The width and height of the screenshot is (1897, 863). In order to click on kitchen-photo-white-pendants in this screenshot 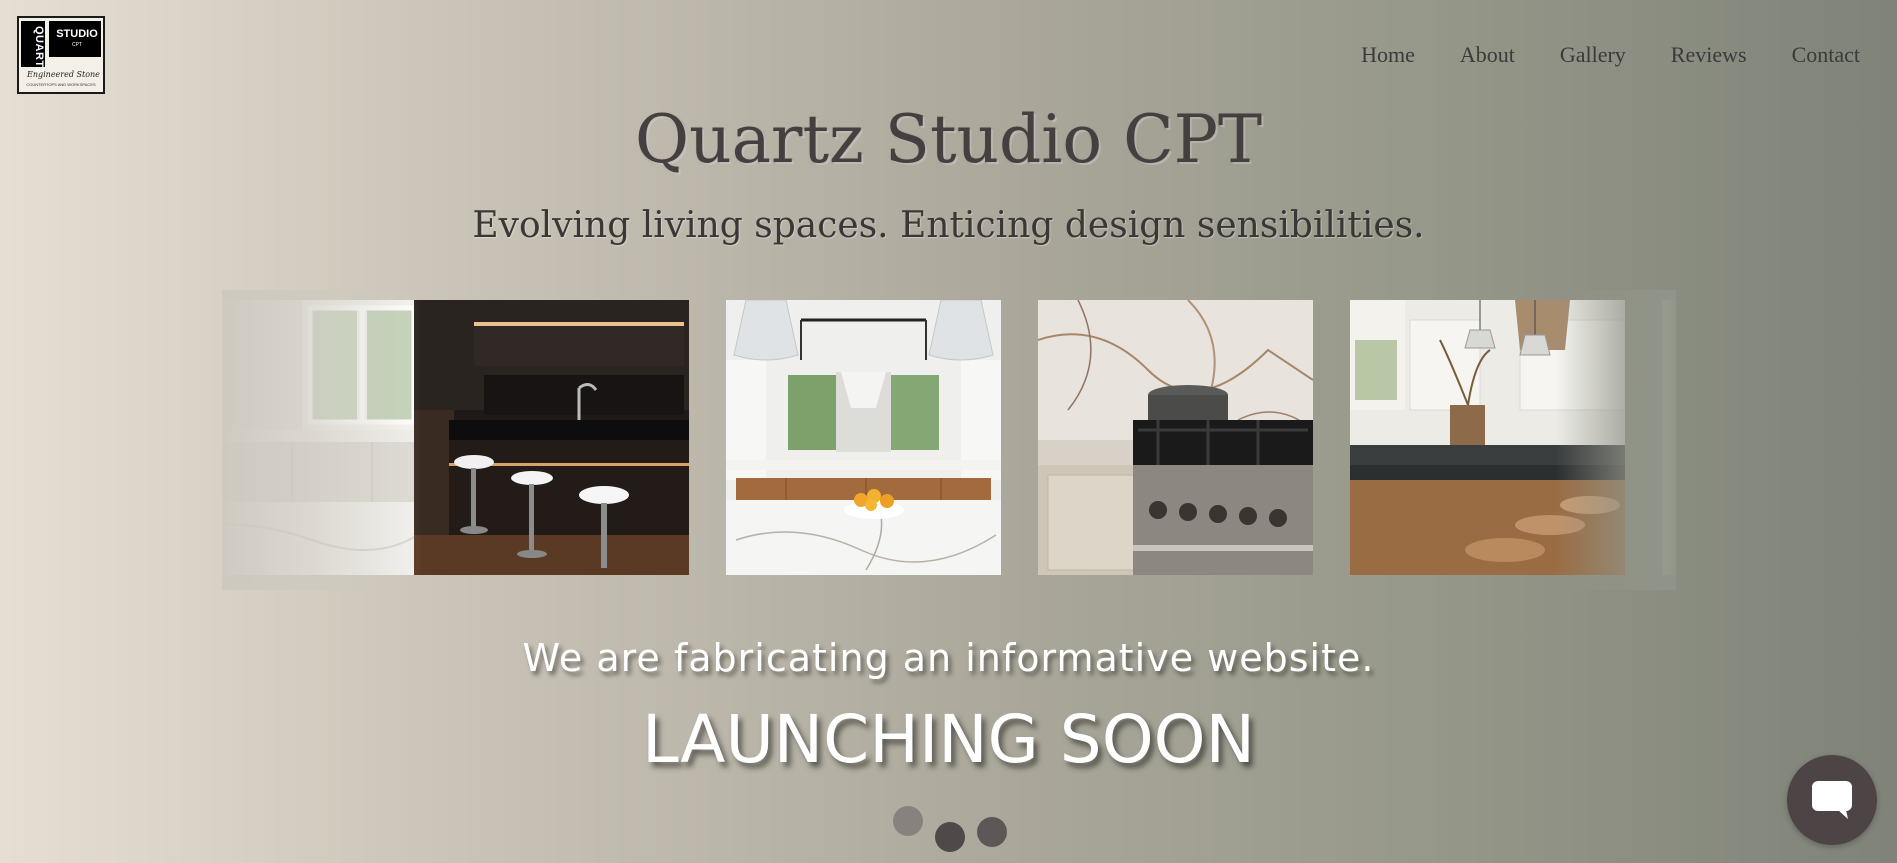, I will do `click(863, 437)`.